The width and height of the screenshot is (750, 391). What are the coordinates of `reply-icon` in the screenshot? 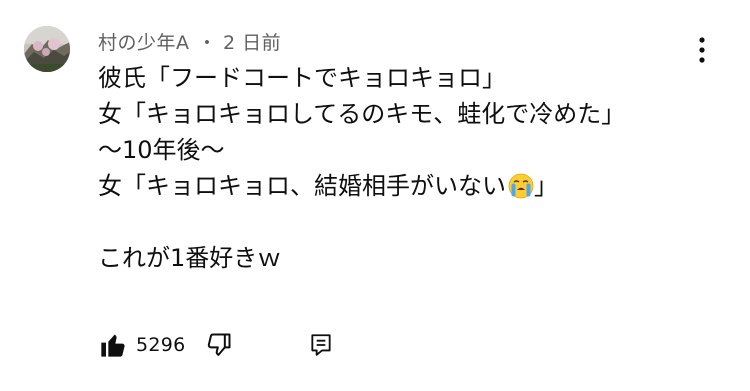 It's located at (320, 345).